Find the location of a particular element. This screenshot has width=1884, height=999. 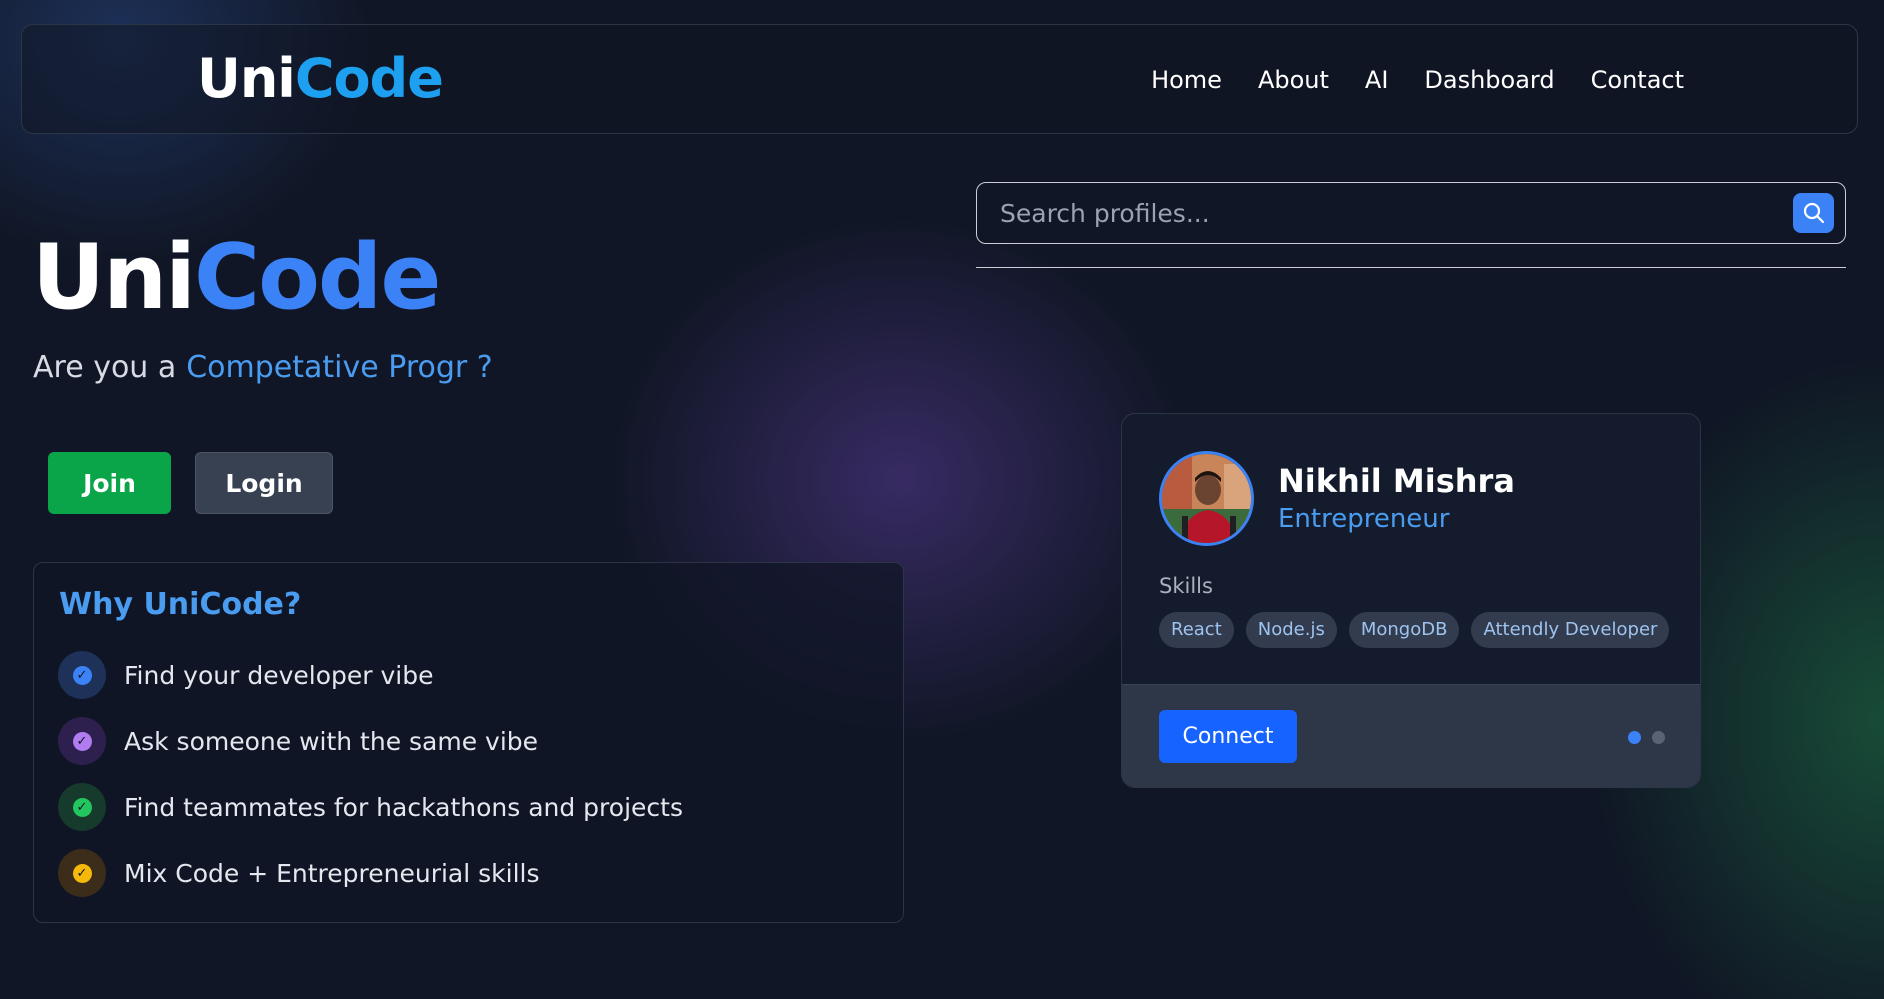

nav-link-contact: Contact is located at coordinates (1637, 80).